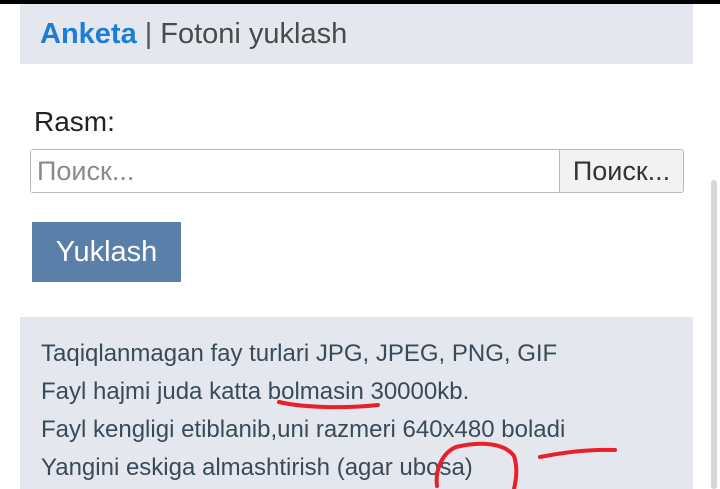 The width and height of the screenshot is (720, 489). Describe the element at coordinates (255, 391) in the screenshot. I see `info-line-file-size: Fayl hajmi juda katta bolmasin 30000kb.` at that location.